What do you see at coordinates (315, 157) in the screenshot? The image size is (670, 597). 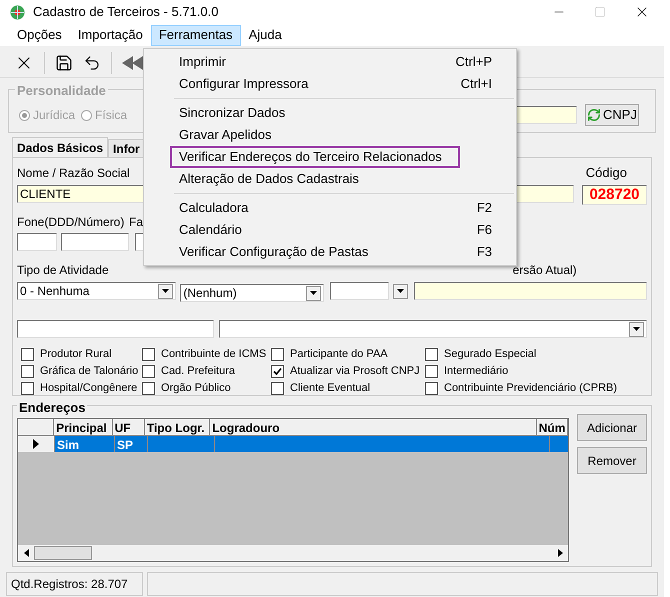 I see `menu-item: Verificar Endereços do Terceiro Relacionados` at bounding box center [315, 157].